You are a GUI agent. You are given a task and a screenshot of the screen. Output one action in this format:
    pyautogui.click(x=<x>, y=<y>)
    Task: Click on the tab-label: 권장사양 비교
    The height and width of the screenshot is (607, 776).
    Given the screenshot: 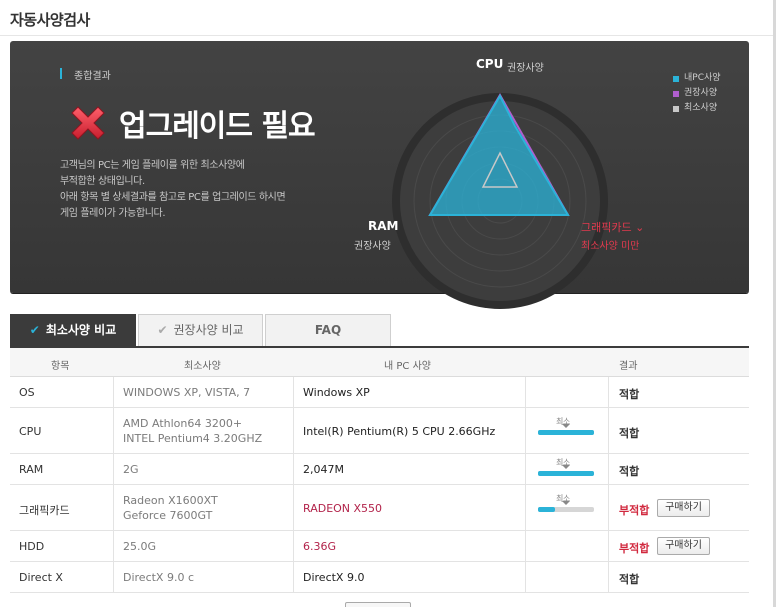 What is the action you would take?
    pyautogui.click(x=208, y=330)
    